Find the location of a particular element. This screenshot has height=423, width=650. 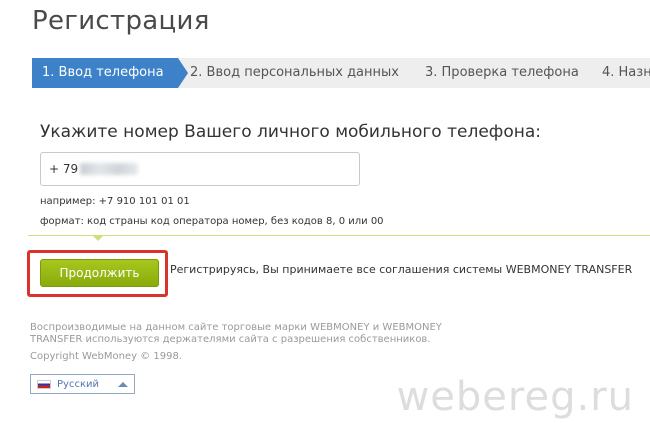

language-select: Русский is located at coordinates (82, 384).